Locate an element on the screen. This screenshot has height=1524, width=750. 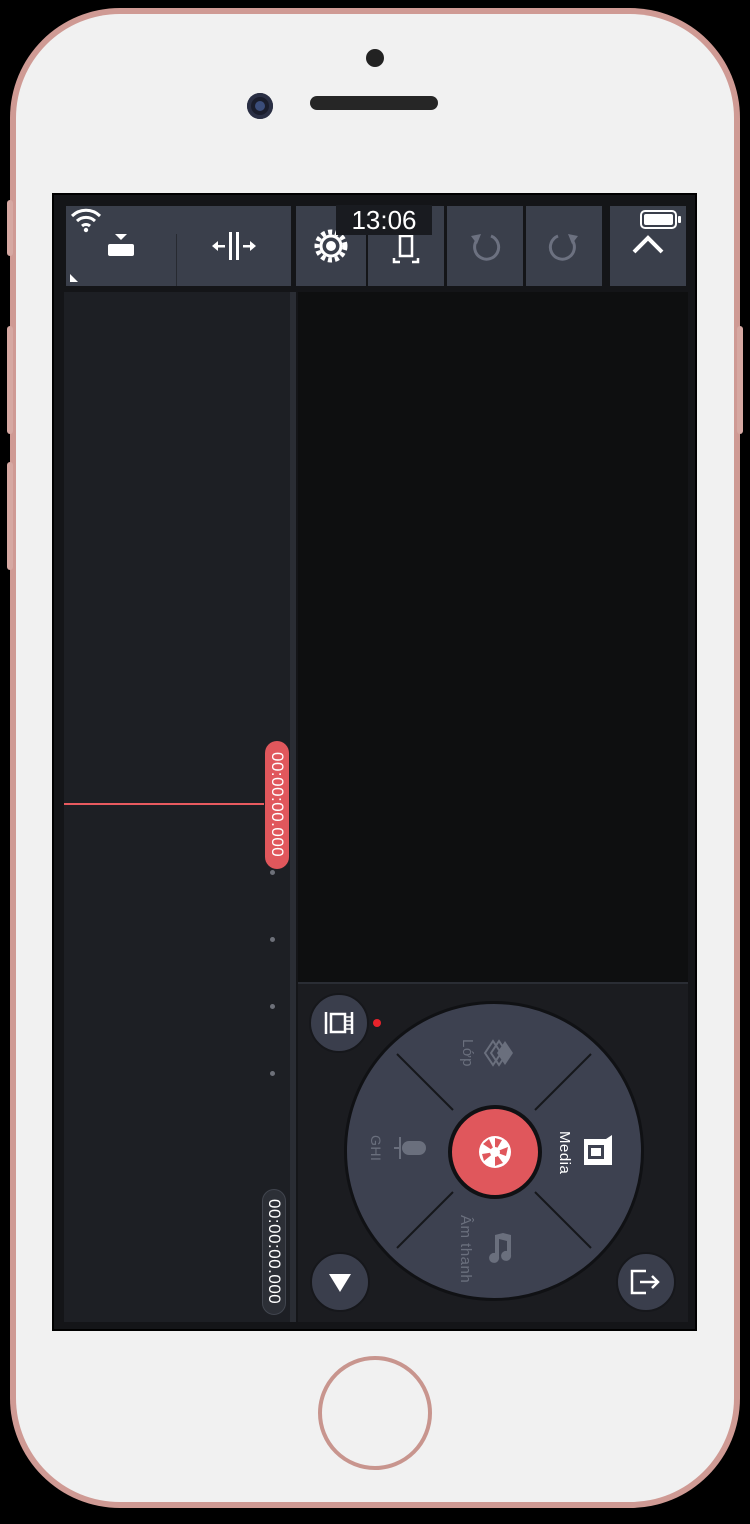
split-icon is located at coordinates (234, 246).